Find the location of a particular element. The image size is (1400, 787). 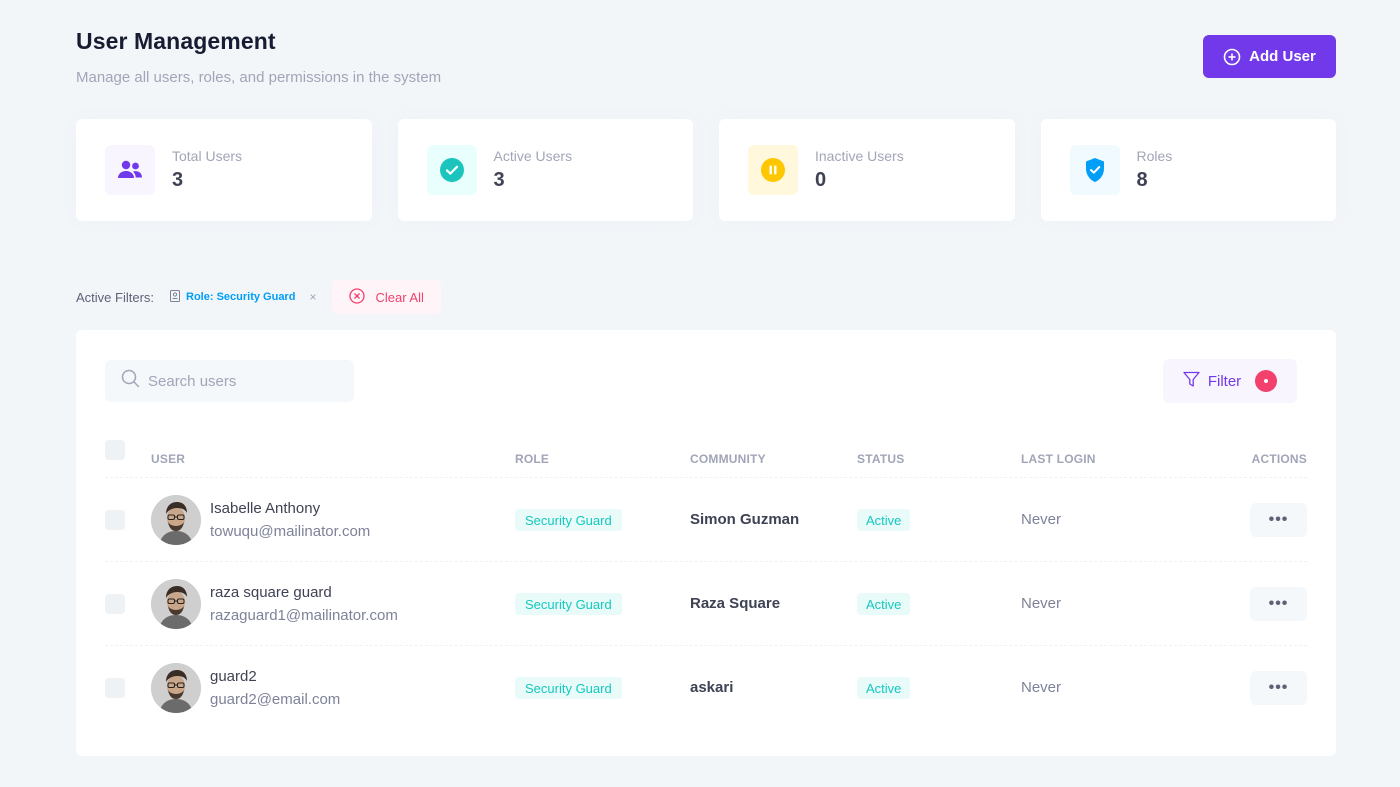

check-circle-icon is located at coordinates (451, 170).